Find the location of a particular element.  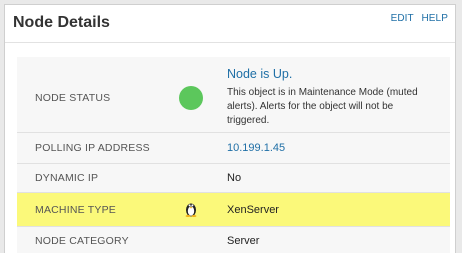

row-dynamic-ip: DYNAMIC IP No is located at coordinates (233, 178).